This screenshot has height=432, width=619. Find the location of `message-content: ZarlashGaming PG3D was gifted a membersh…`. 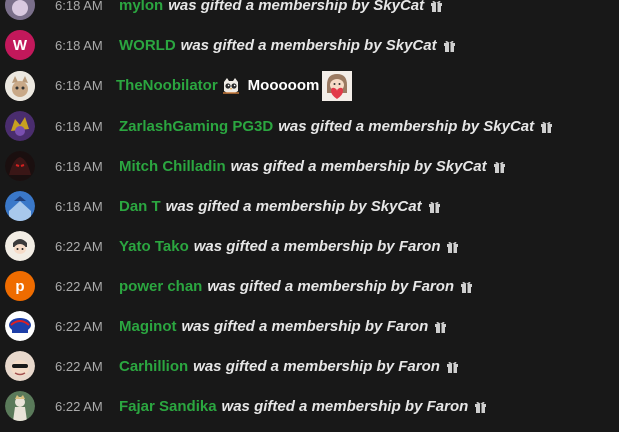

message-content: ZarlashGaming PG3D was gifted a membersh… is located at coordinates (336, 126).